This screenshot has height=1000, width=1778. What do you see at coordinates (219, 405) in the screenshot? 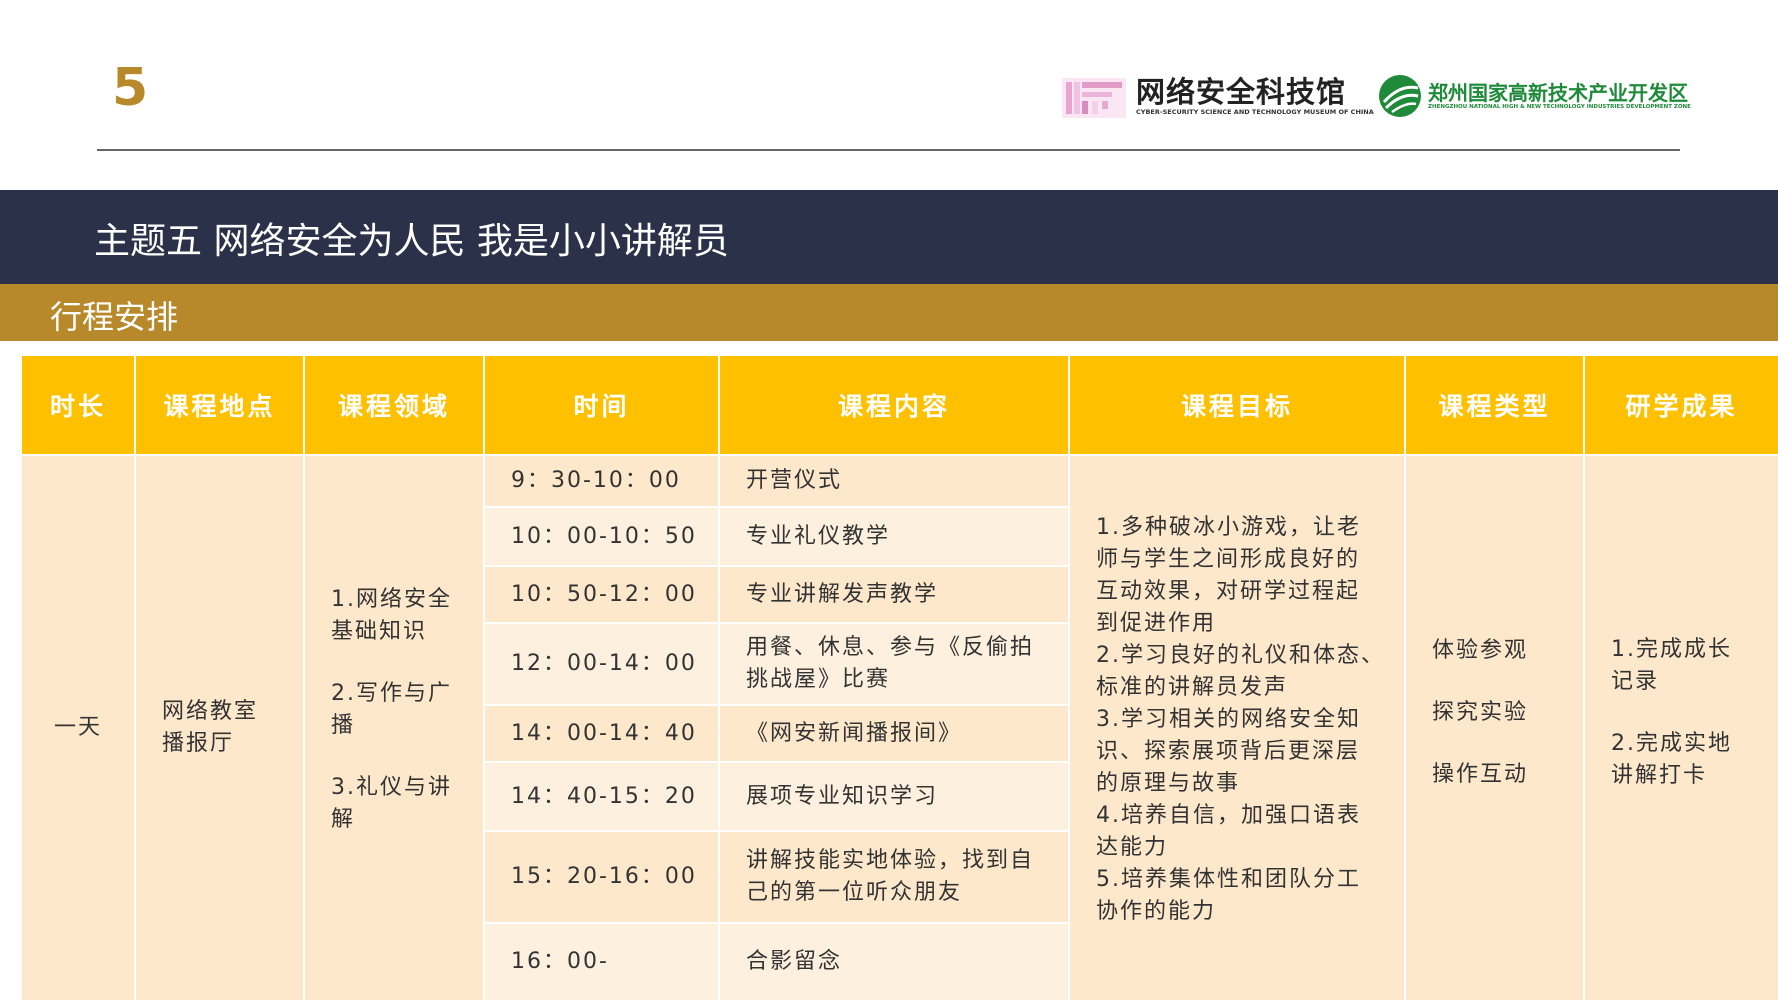
I see `header-cell: 课程地点` at bounding box center [219, 405].